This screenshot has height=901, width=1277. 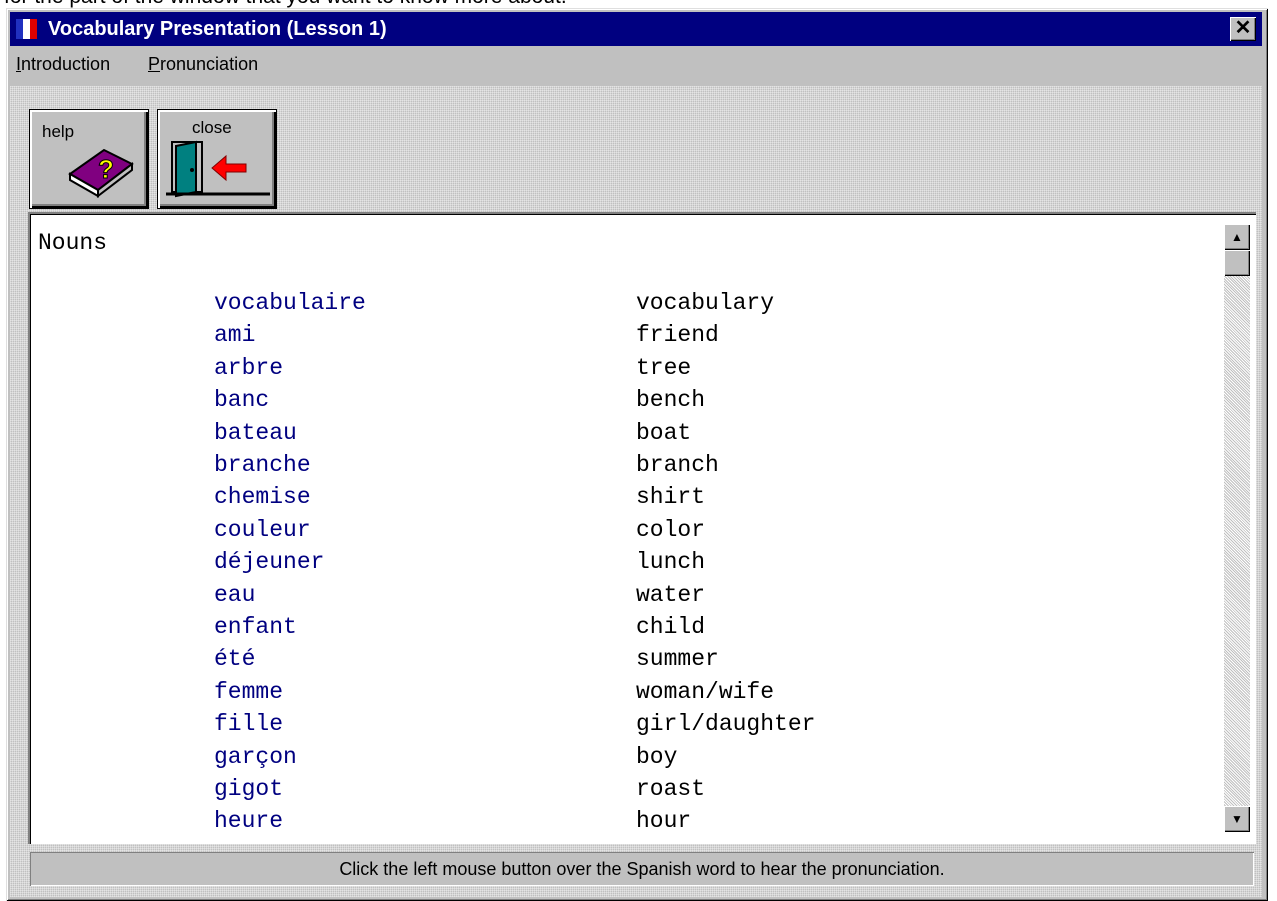 What do you see at coordinates (608, 598) in the screenshot?
I see `vocab-row: eau water` at bounding box center [608, 598].